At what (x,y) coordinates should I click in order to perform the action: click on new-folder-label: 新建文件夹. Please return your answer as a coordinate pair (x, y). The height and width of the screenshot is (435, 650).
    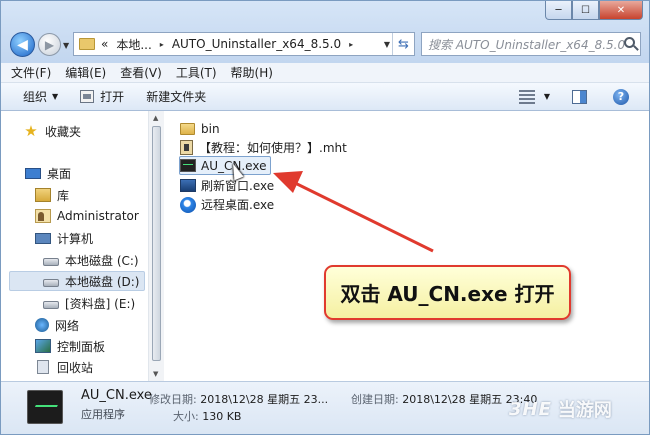
    Looking at the image, I should click on (176, 97).